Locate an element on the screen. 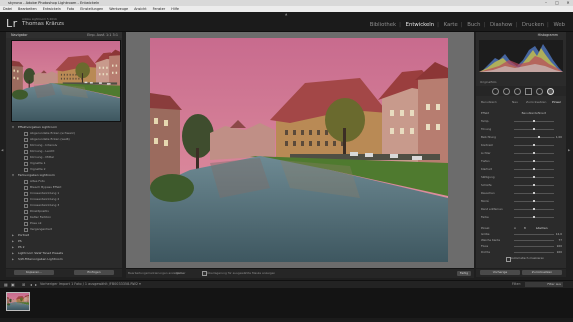  preset-folder: ▼ Effektvorgaben Lightroom is located at coordinates (64, 127).